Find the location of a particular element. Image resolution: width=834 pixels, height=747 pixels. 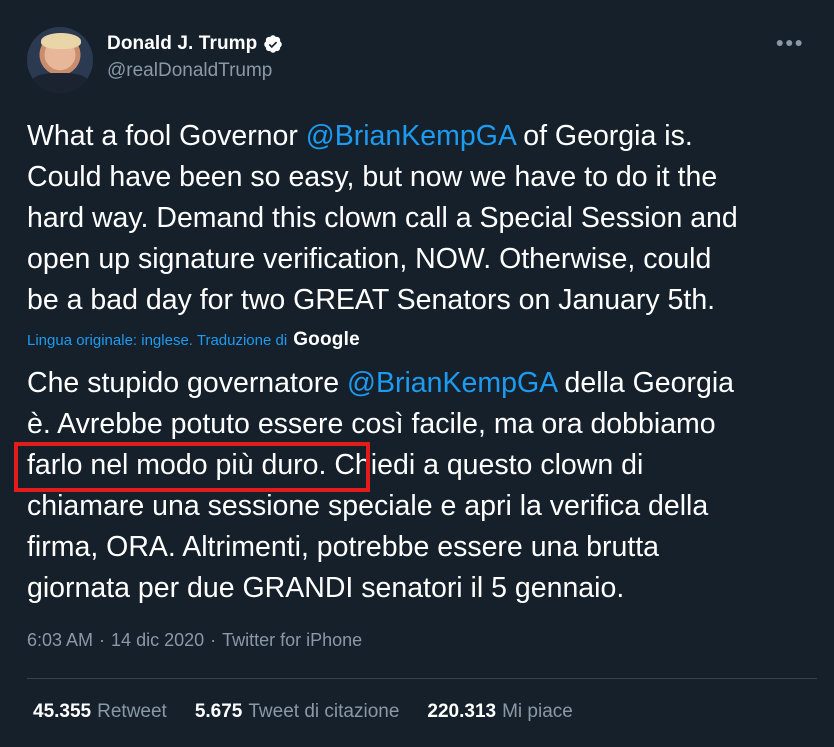

retweet-count: 45.355 Retweet is located at coordinates (100, 712).